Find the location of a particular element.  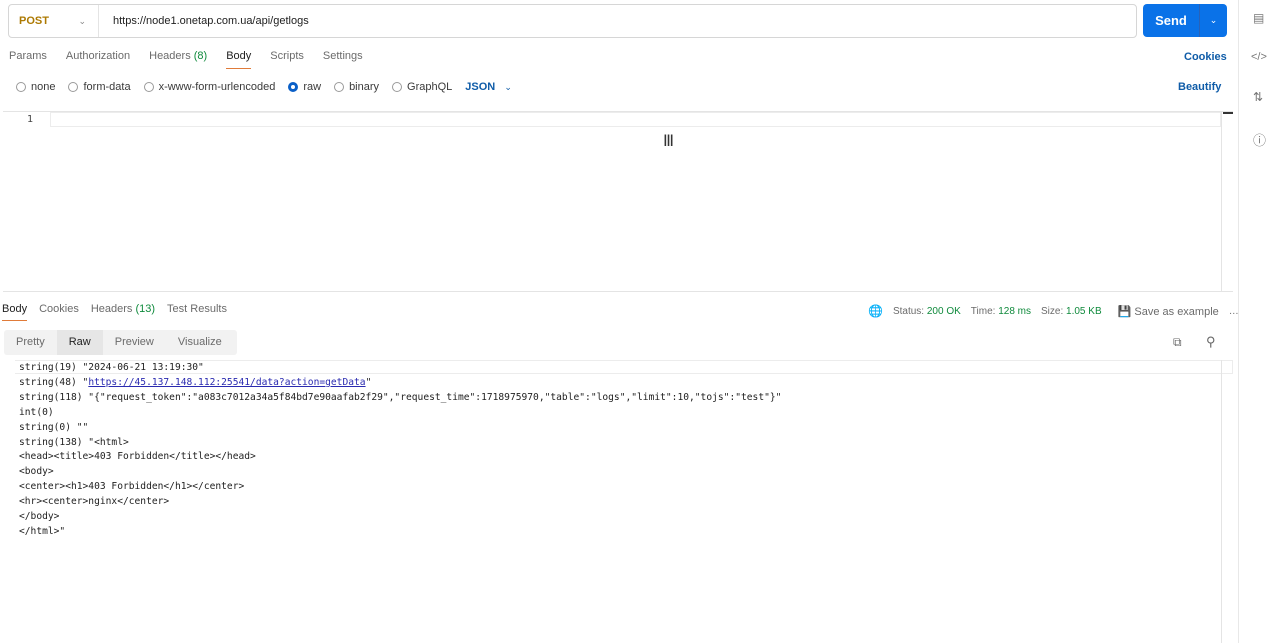

status-value: 200 OK is located at coordinates (943, 311).